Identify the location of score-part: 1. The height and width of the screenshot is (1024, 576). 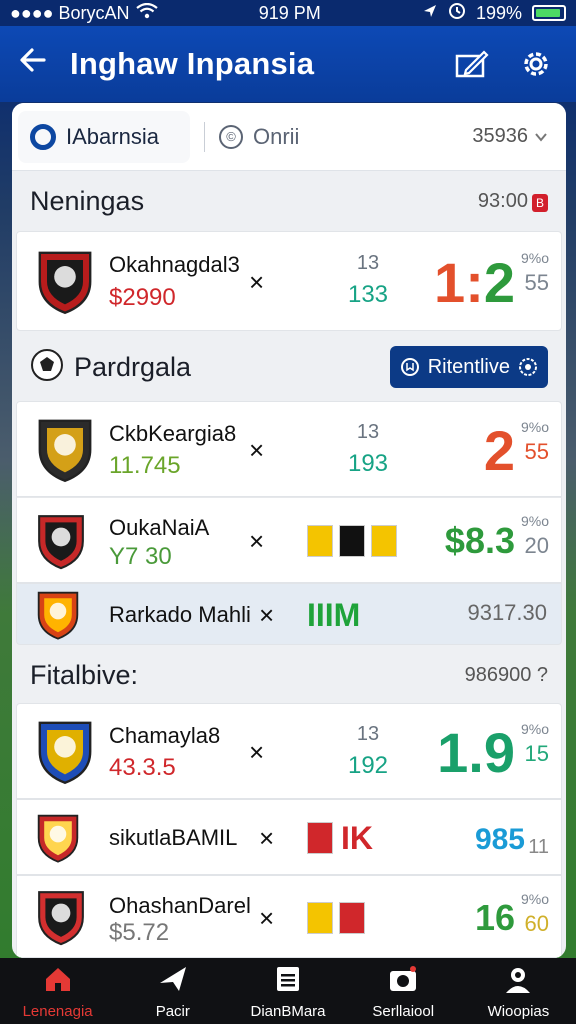
(450, 282).